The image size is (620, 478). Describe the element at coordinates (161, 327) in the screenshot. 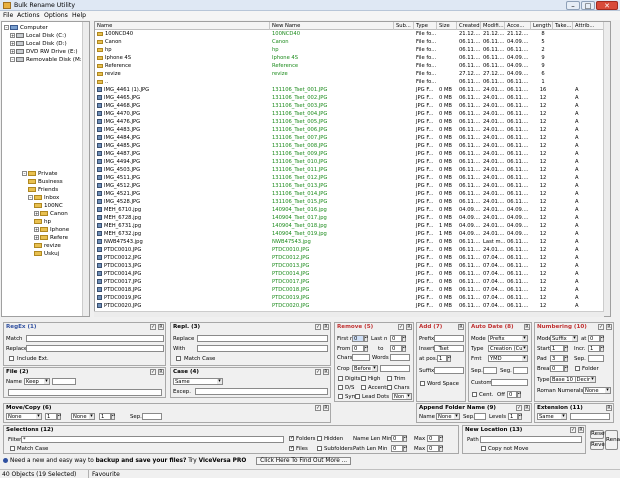

I see `regex-reset-button: R` at that location.